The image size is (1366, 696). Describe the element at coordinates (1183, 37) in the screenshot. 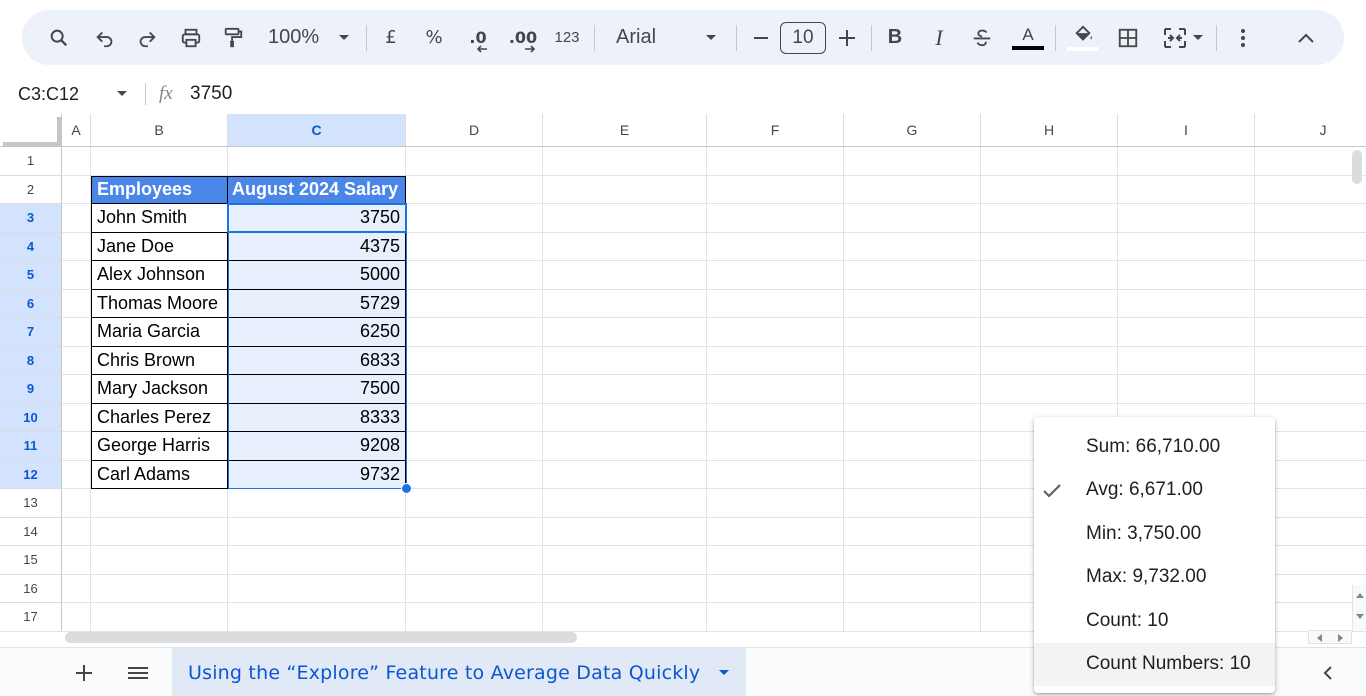

I see `merge-cells-button` at that location.